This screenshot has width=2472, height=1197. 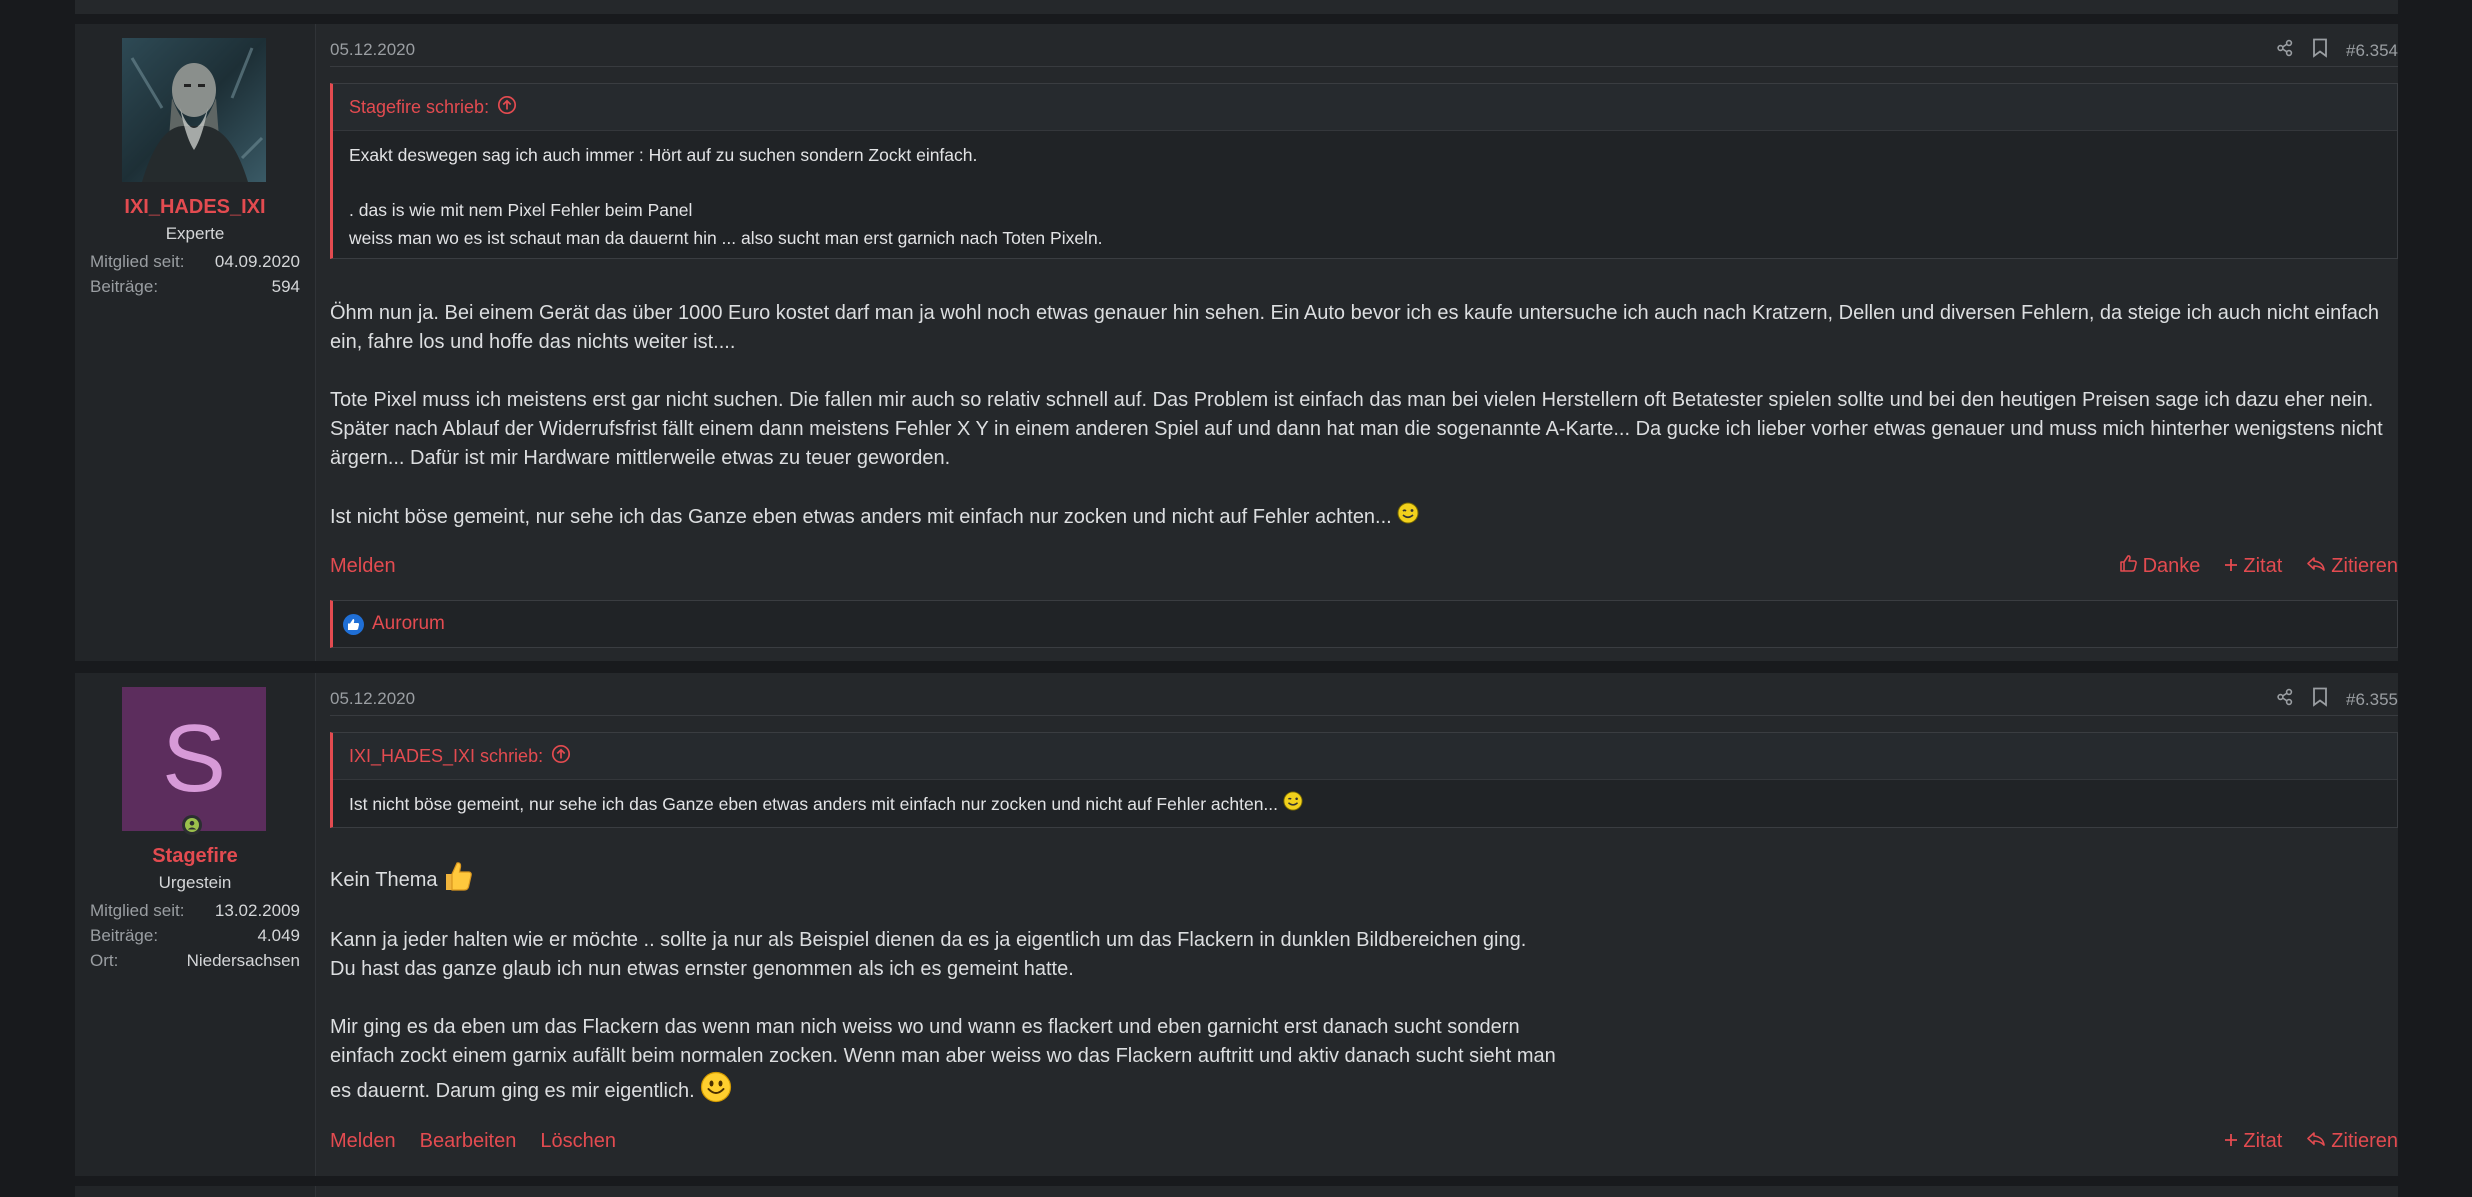 What do you see at coordinates (1365, 107) in the screenshot?
I see `quote-header: Stagefire schrieb:` at bounding box center [1365, 107].